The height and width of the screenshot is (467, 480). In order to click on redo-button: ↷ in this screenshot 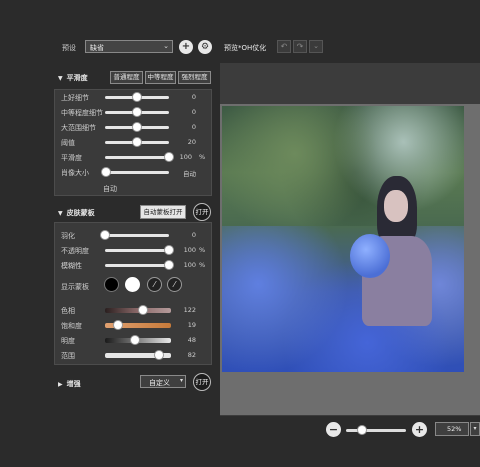, I will do `click(300, 46)`.